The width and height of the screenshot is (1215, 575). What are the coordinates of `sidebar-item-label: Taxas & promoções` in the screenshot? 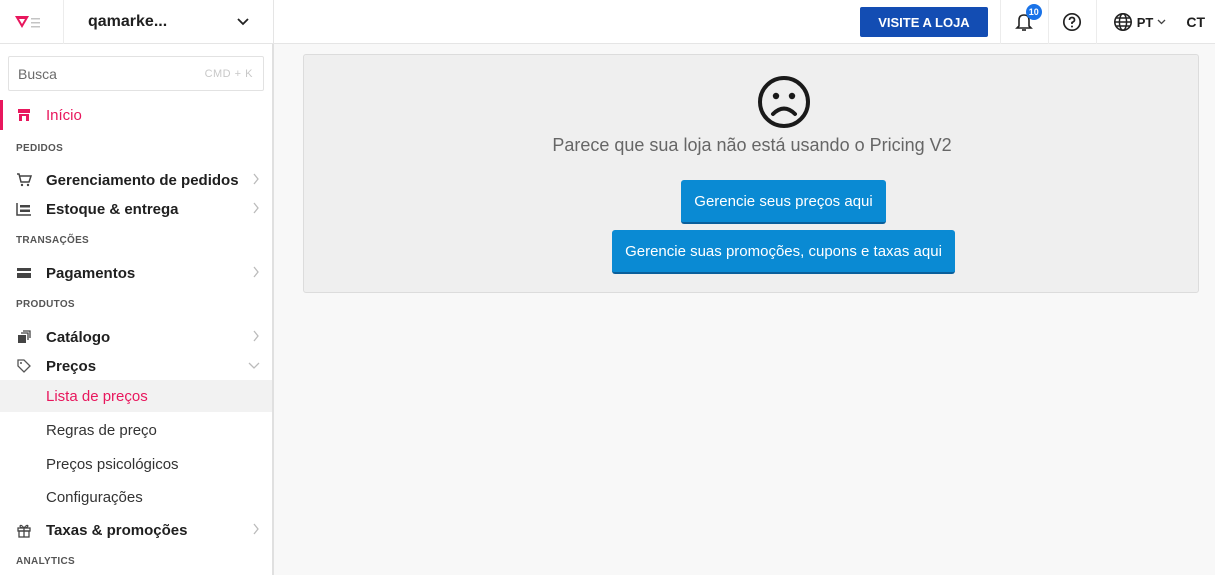 It's located at (117, 530).